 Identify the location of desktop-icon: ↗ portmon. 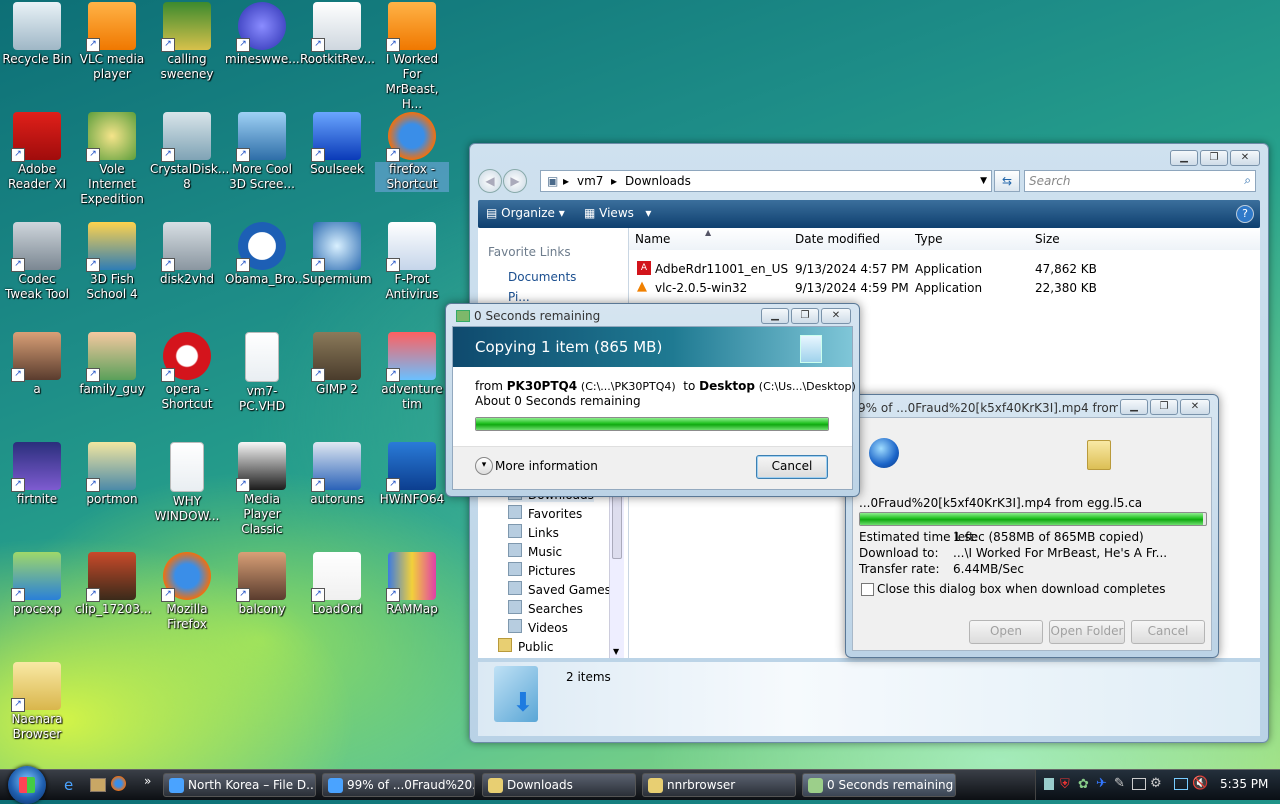
(112, 474).